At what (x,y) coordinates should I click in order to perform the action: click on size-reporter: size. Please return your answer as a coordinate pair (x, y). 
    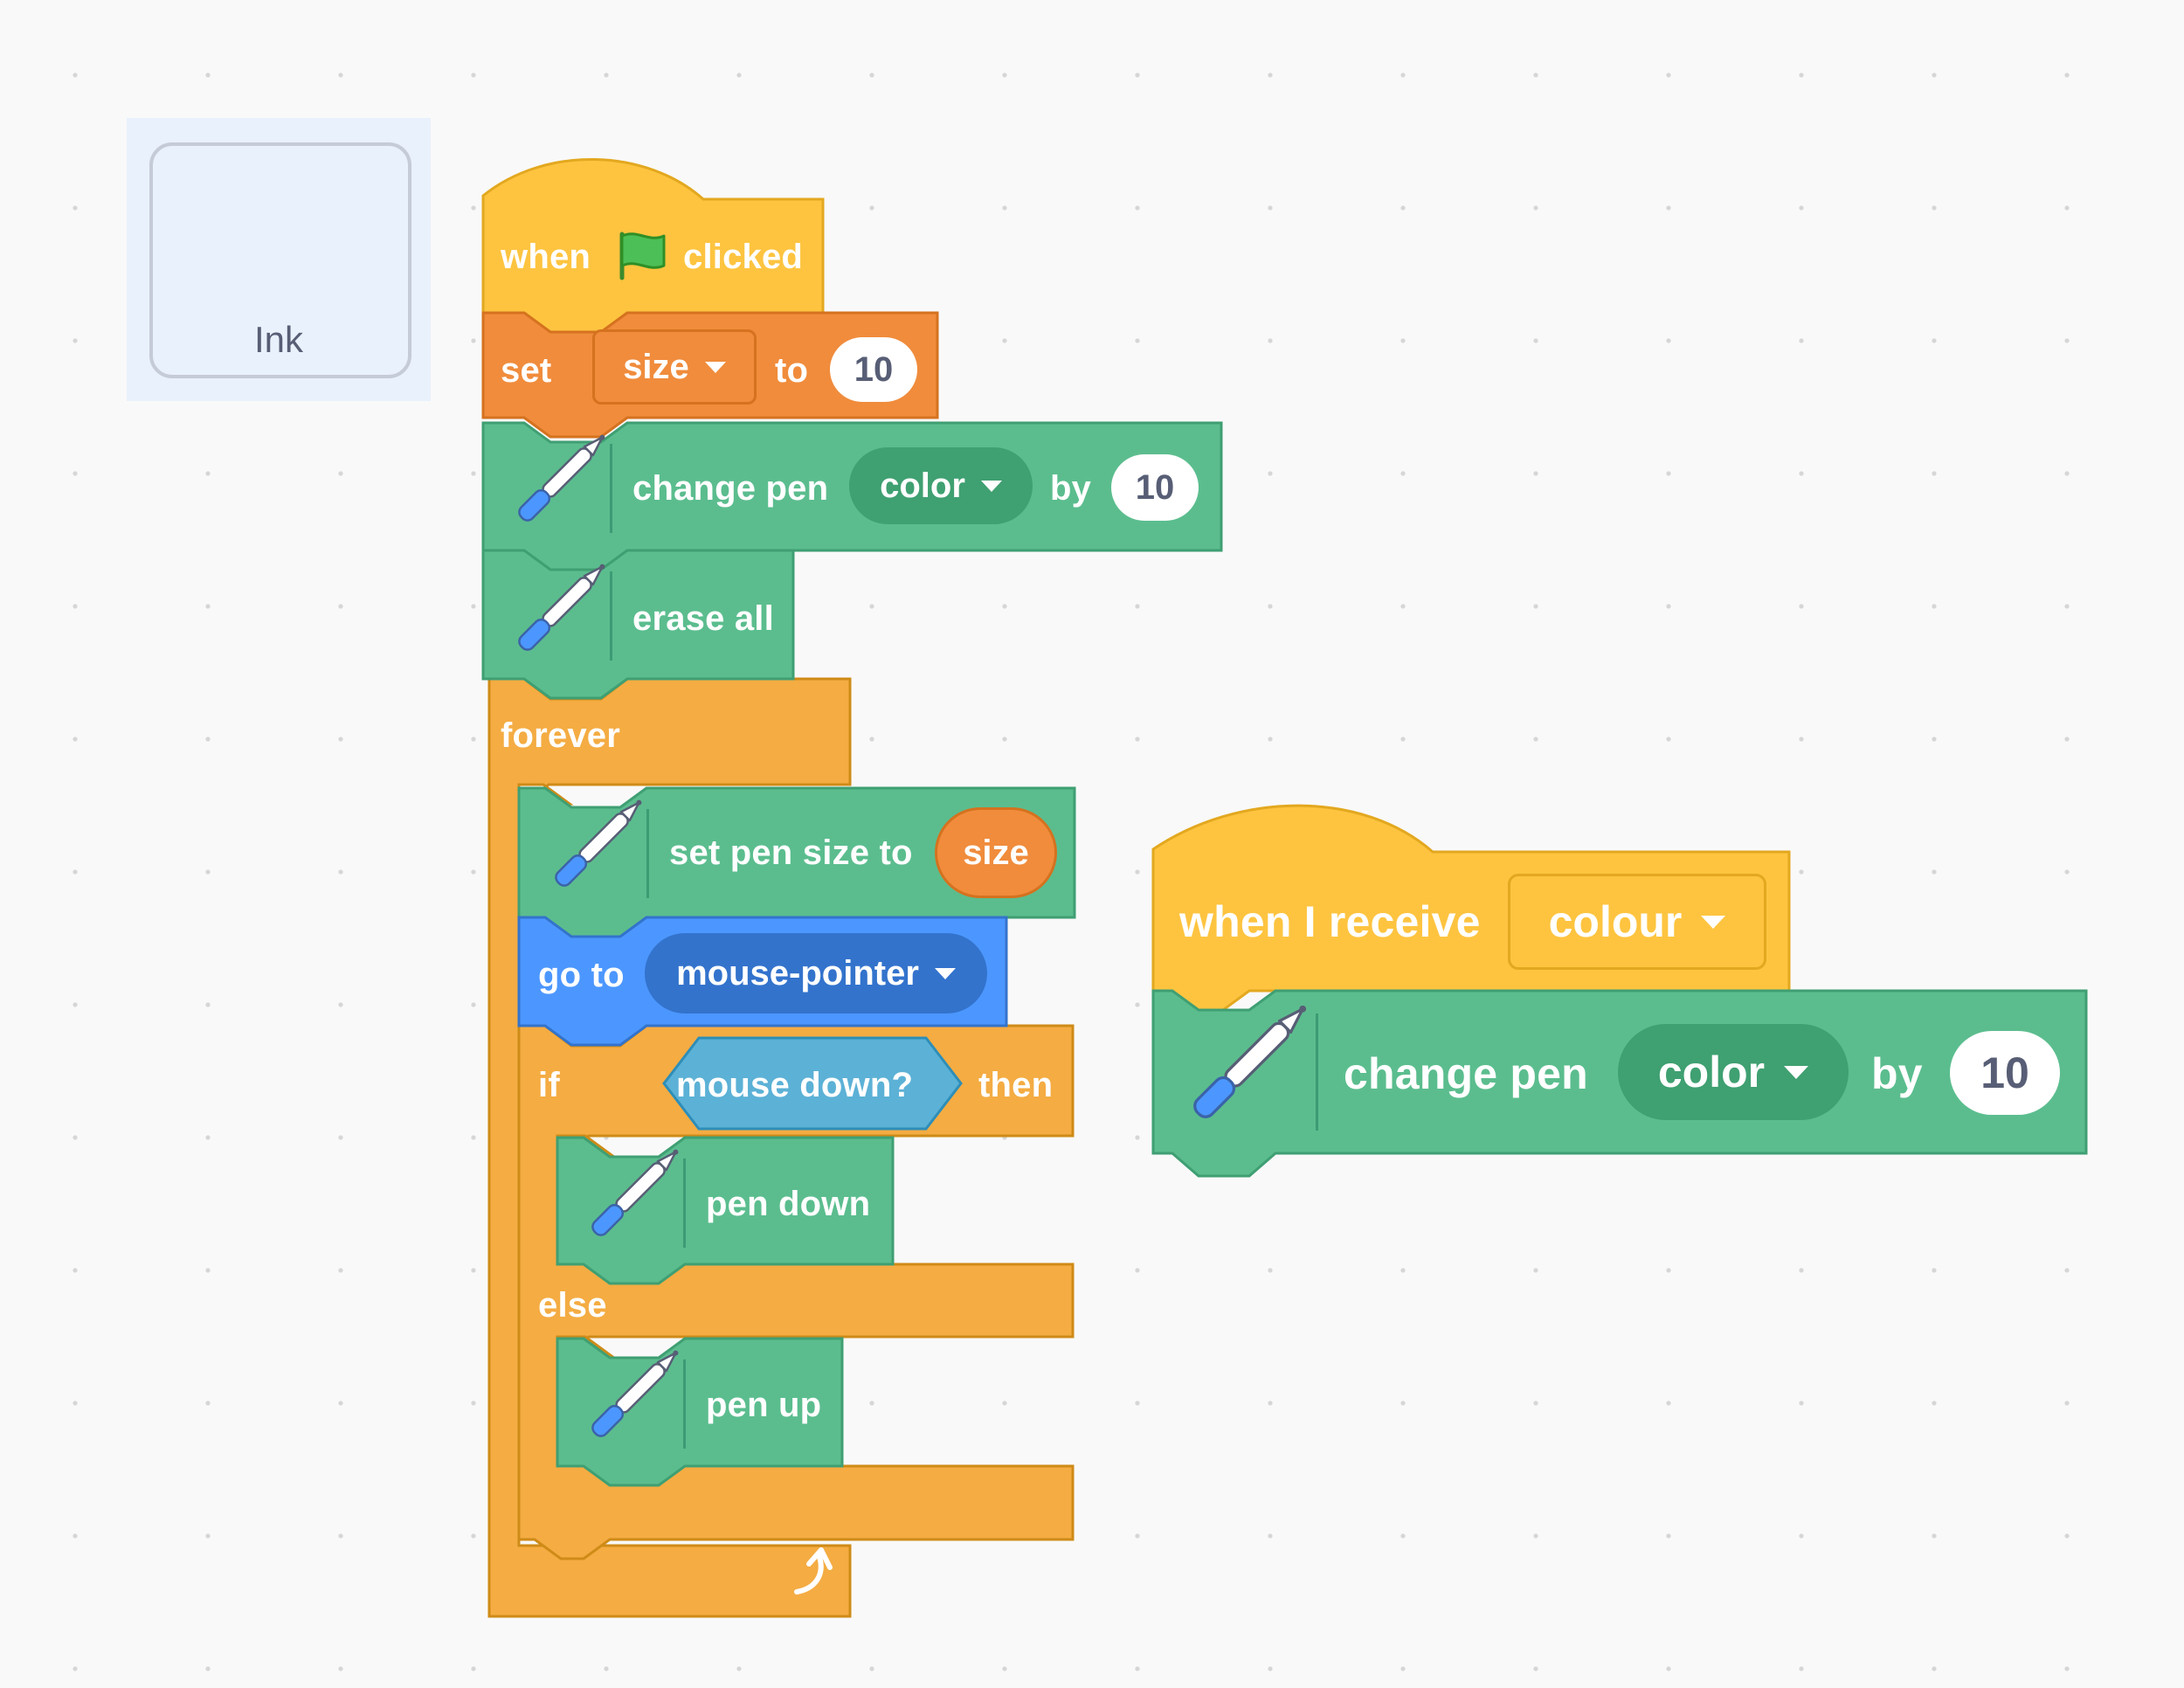
    Looking at the image, I should click on (996, 852).